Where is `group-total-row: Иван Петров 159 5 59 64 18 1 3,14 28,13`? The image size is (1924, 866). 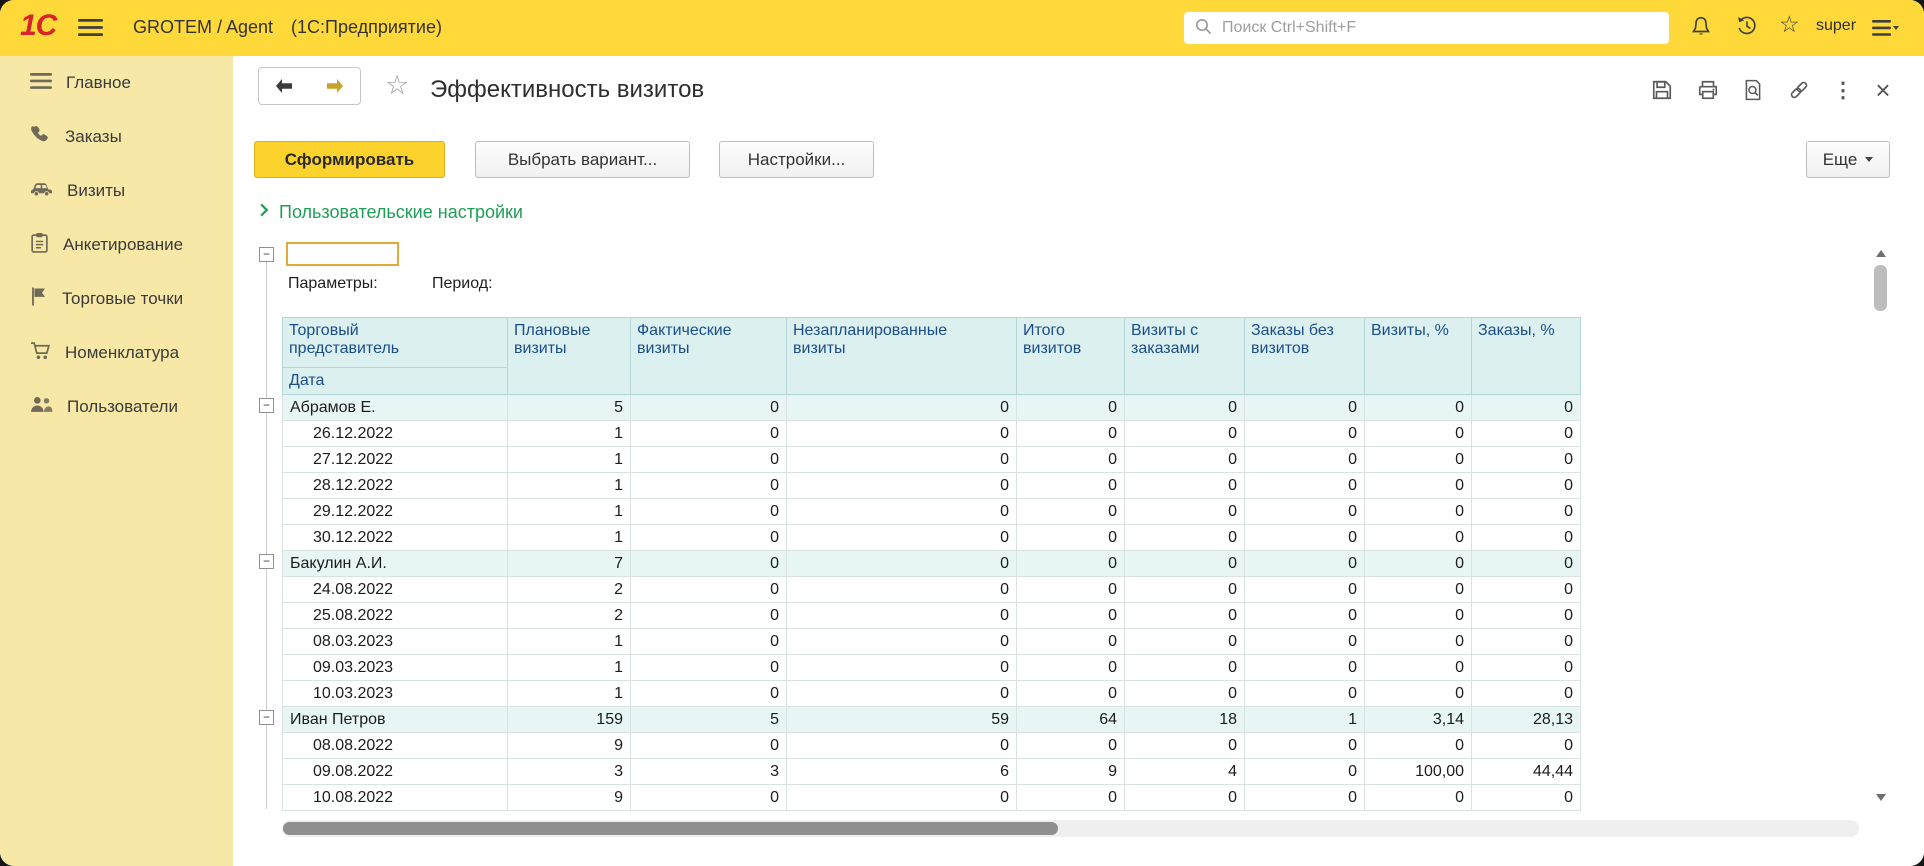 group-total-row: Иван Петров 159 5 59 64 18 1 3,14 28,13 is located at coordinates (931, 720).